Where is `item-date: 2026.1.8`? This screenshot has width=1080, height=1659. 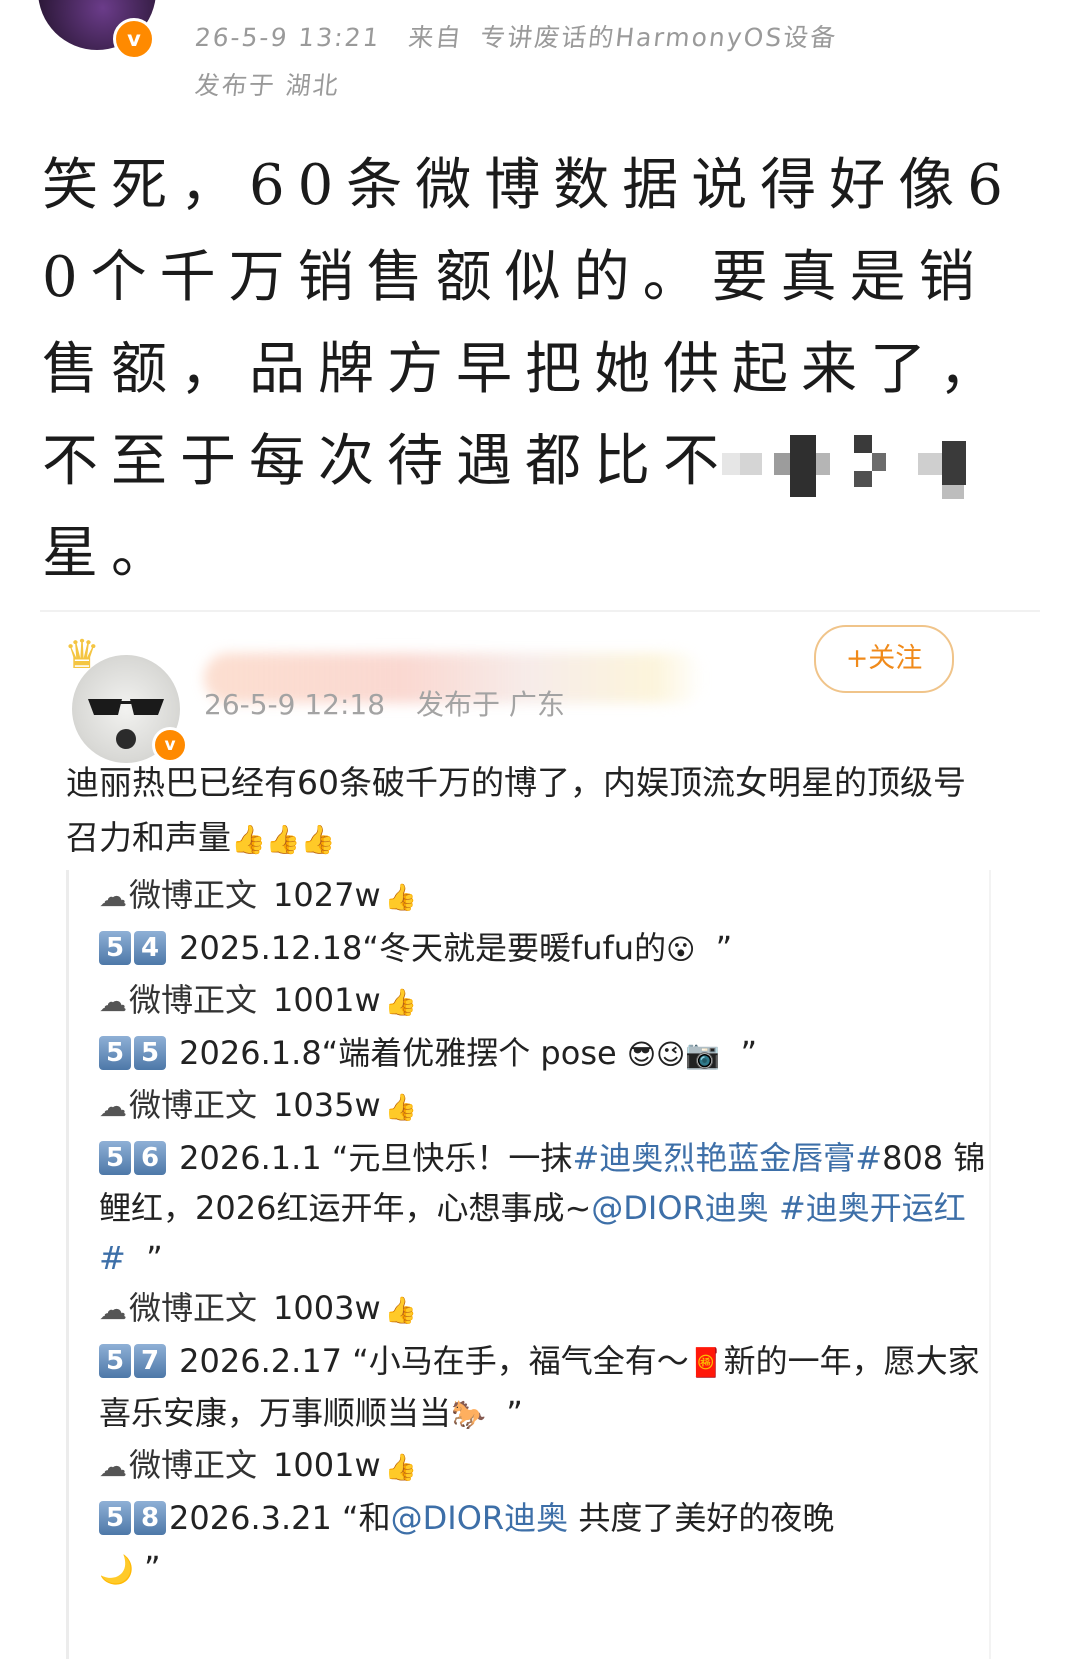
item-date: 2026.1.8 is located at coordinates (250, 1053).